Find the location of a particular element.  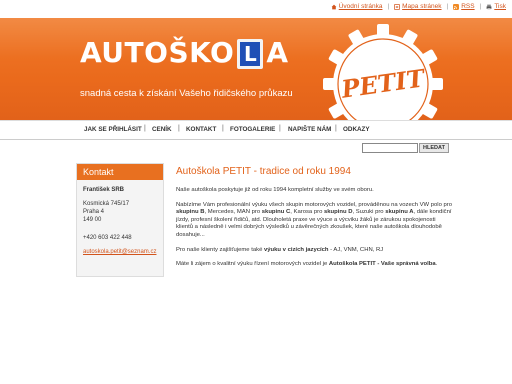

nav-item-kontakt: KONTAKT is located at coordinates (201, 129).